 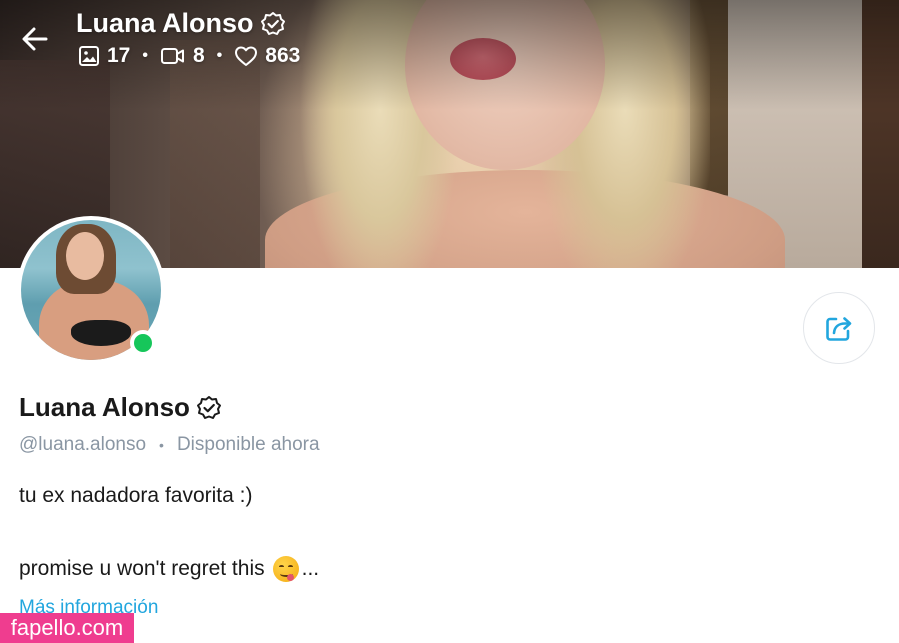 What do you see at coordinates (285, 569) in the screenshot?
I see `yum-emoji-icon` at bounding box center [285, 569].